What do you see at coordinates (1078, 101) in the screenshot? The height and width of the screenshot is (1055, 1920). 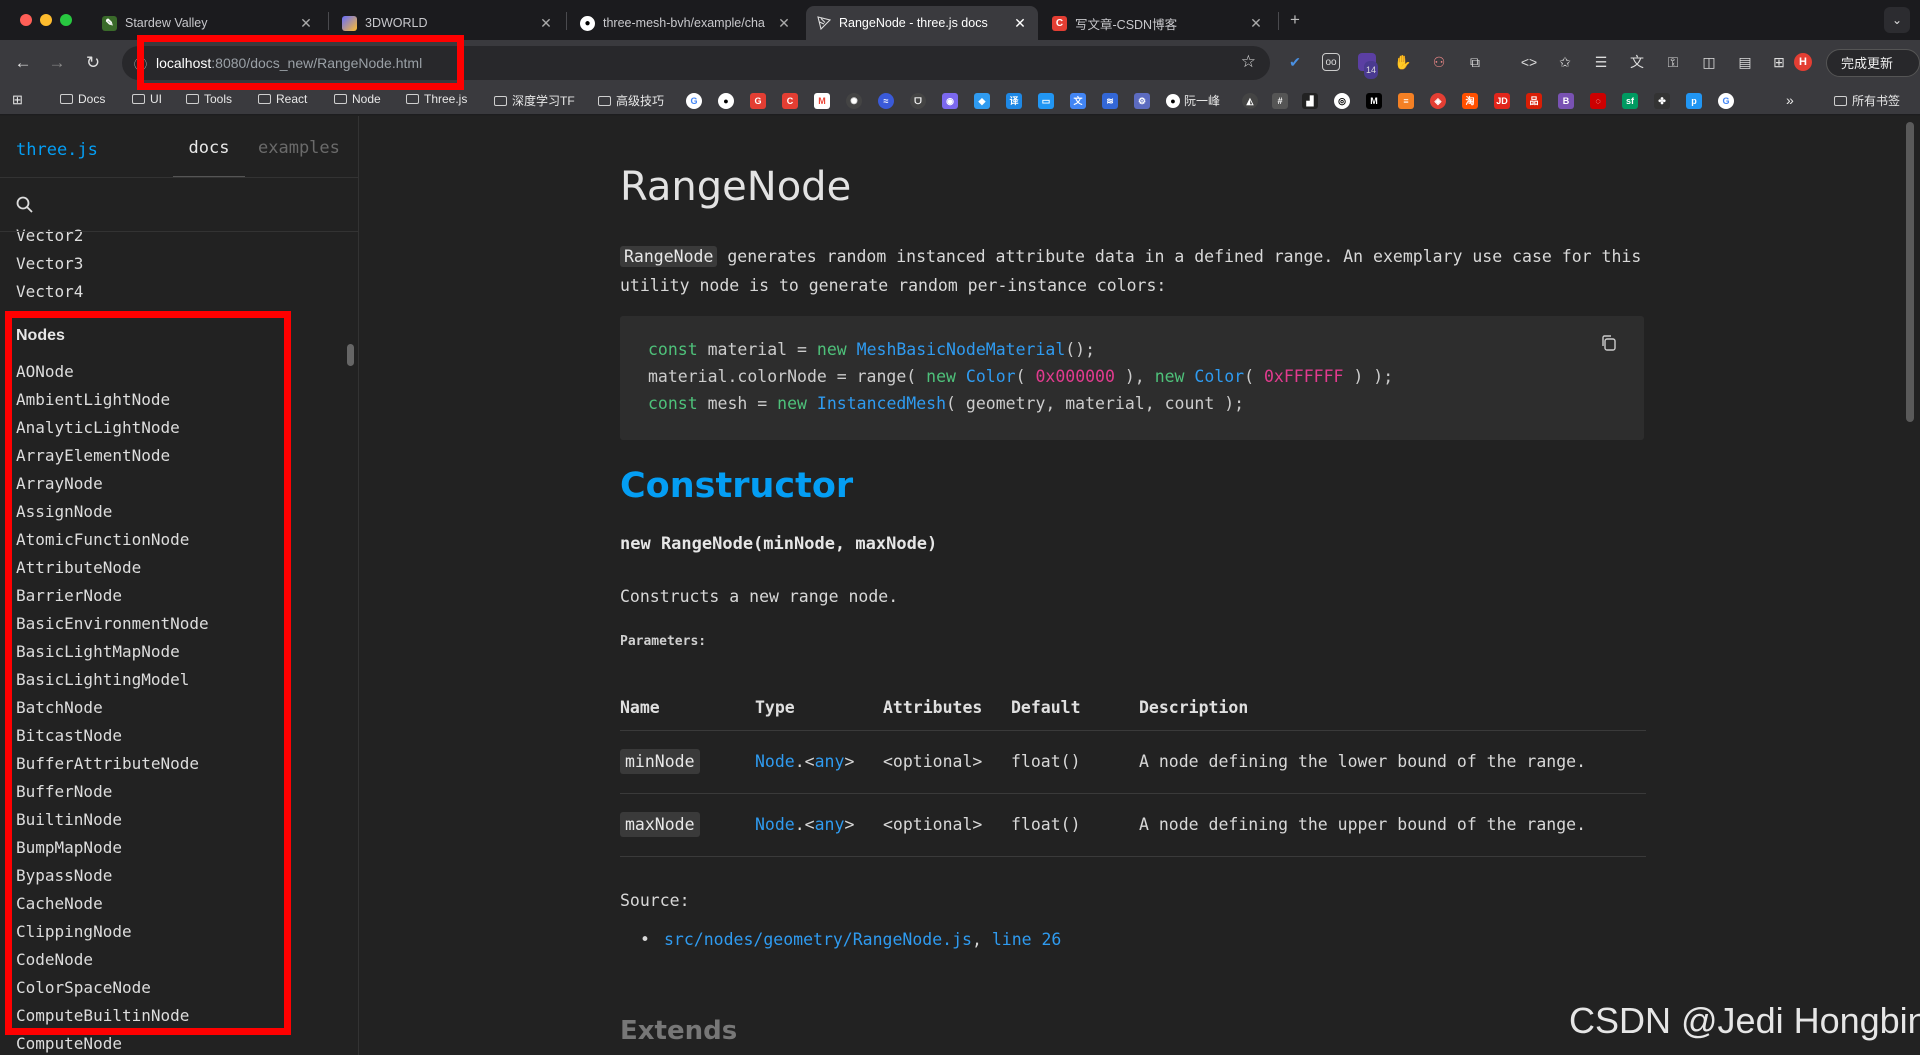 I see `google-translate-bookmark-icon: 文` at bounding box center [1078, 101].